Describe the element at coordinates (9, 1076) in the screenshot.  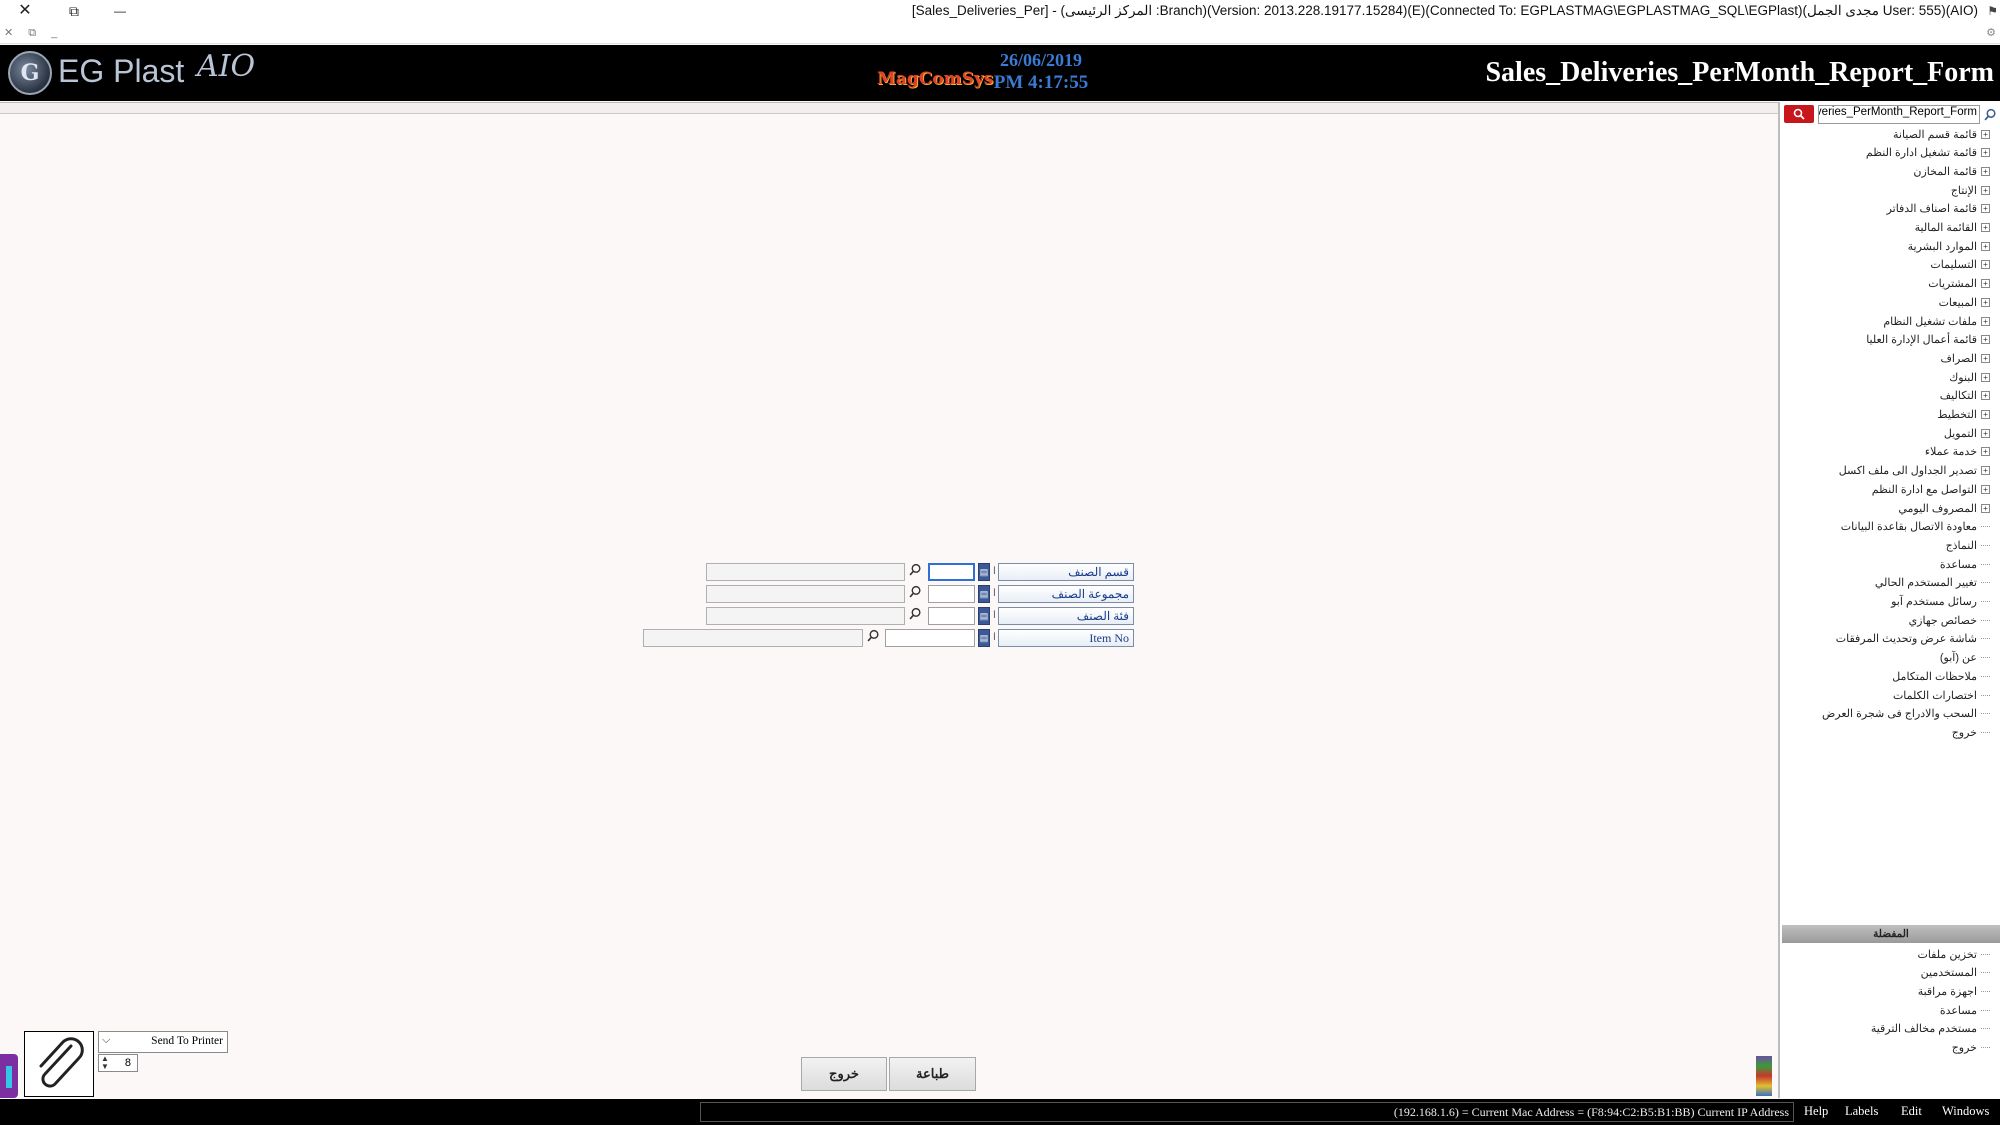
I see `side-tab` at that location.